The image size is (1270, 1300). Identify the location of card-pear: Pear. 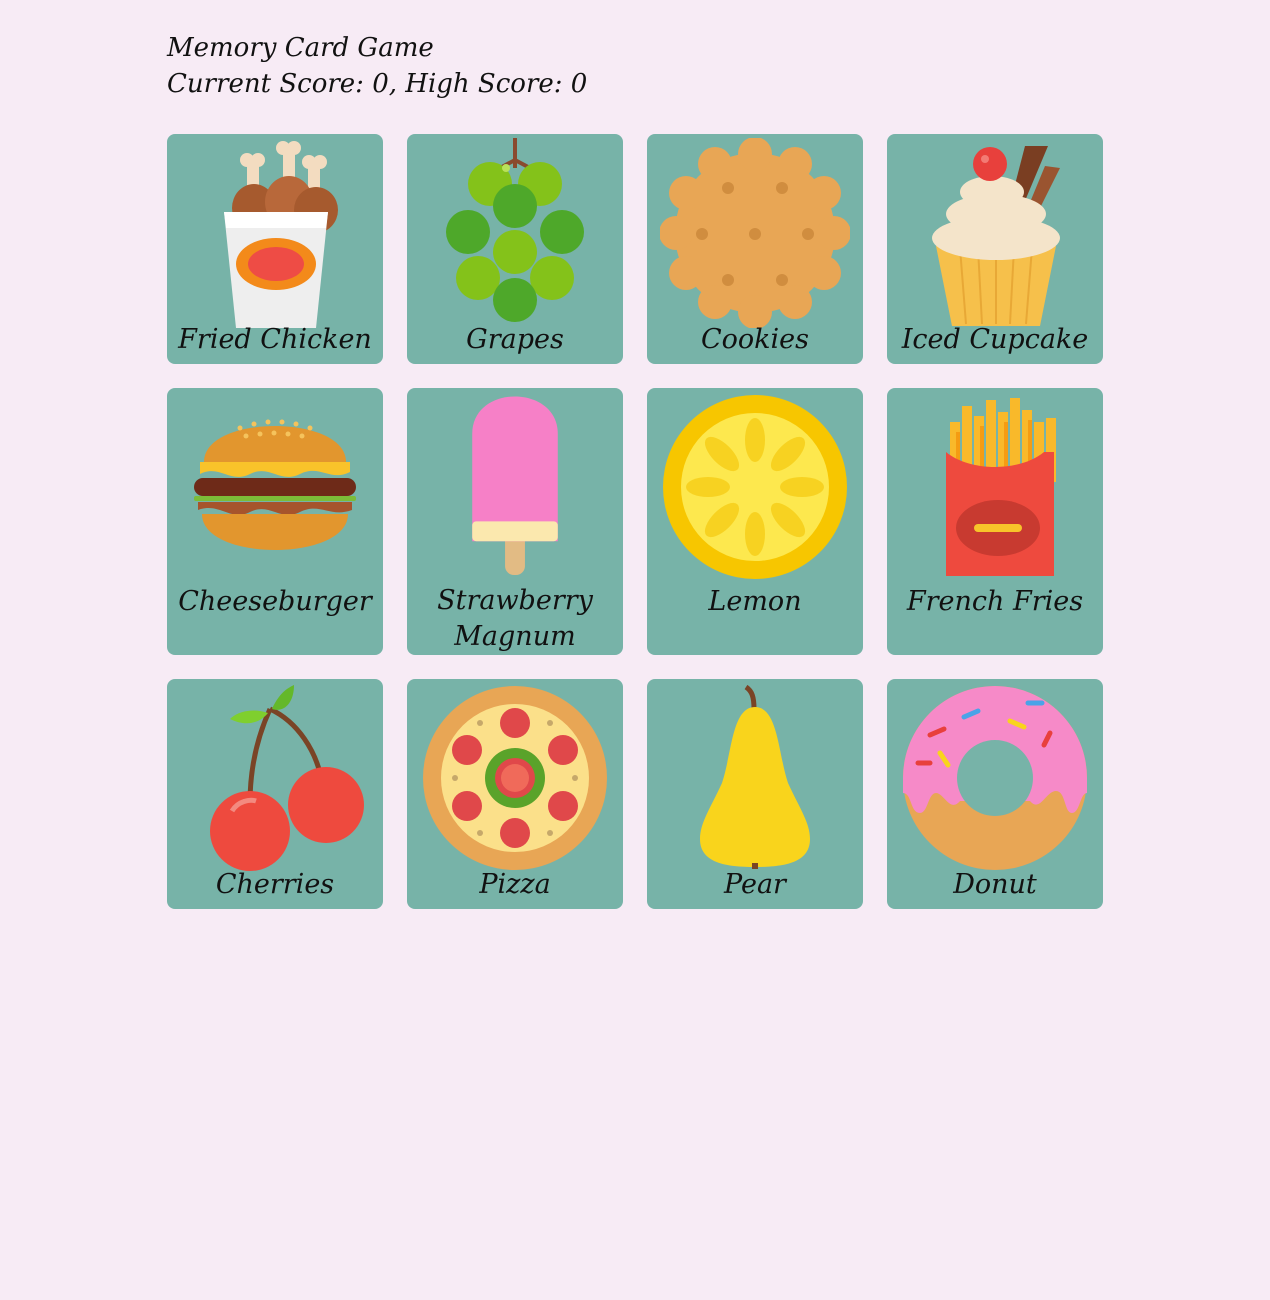
(755, 794).